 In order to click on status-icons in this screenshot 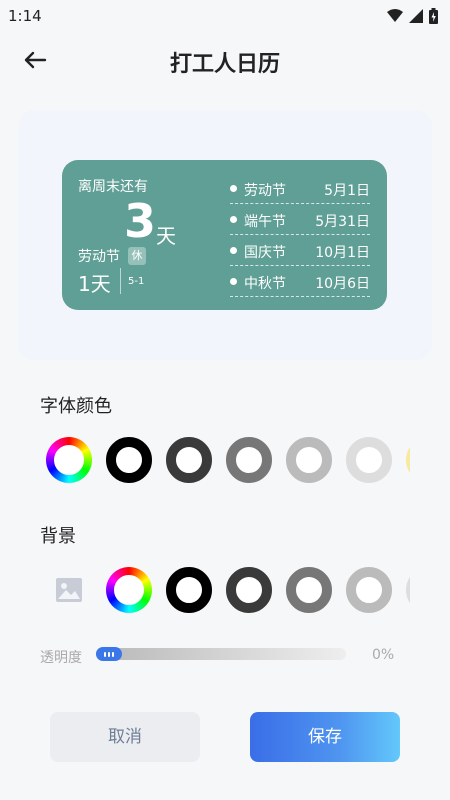, I will do `click(412, 16)`.